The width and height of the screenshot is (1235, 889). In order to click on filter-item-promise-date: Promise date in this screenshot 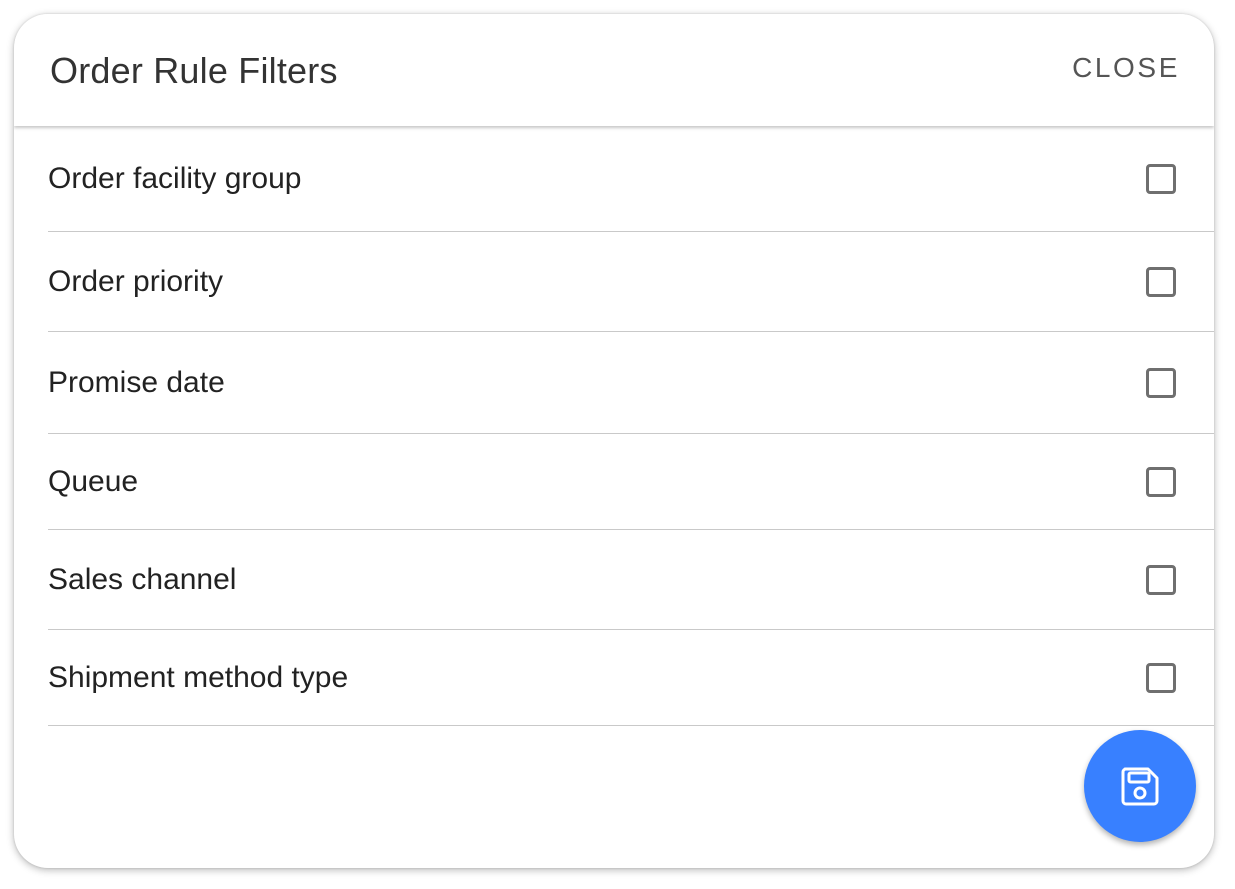, I will do `click(631, 383)`.